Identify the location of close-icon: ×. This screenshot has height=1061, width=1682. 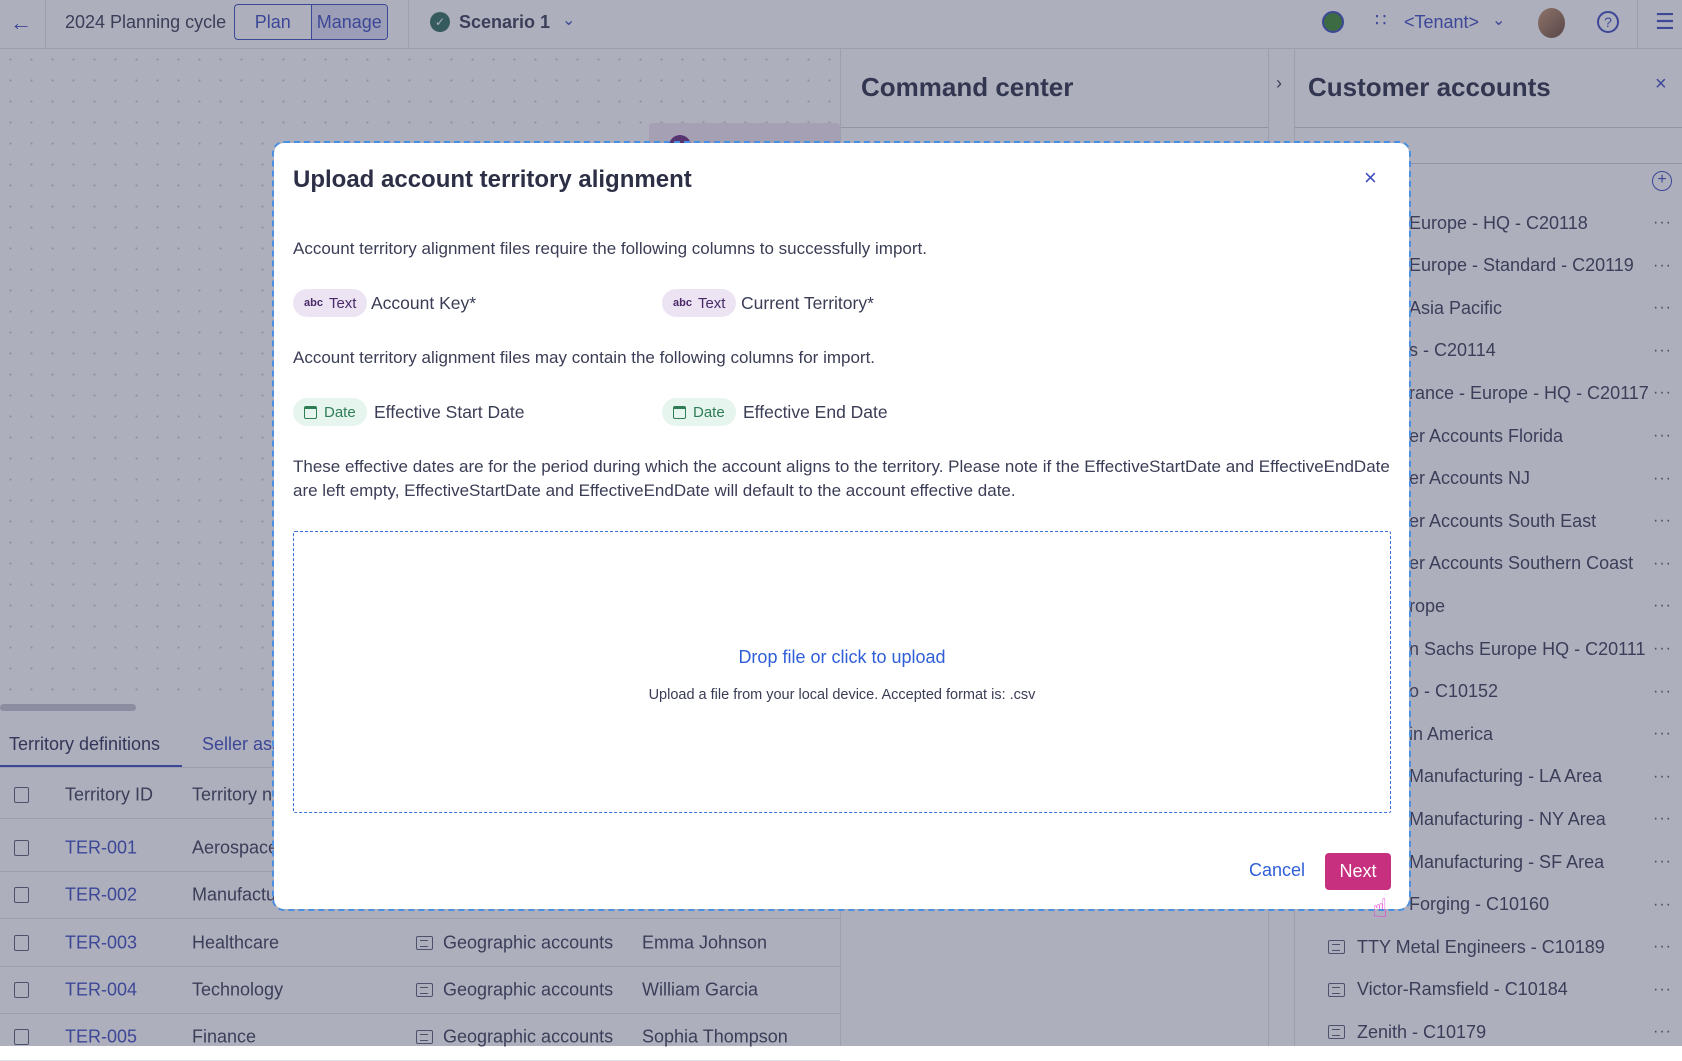
(1370, 178).